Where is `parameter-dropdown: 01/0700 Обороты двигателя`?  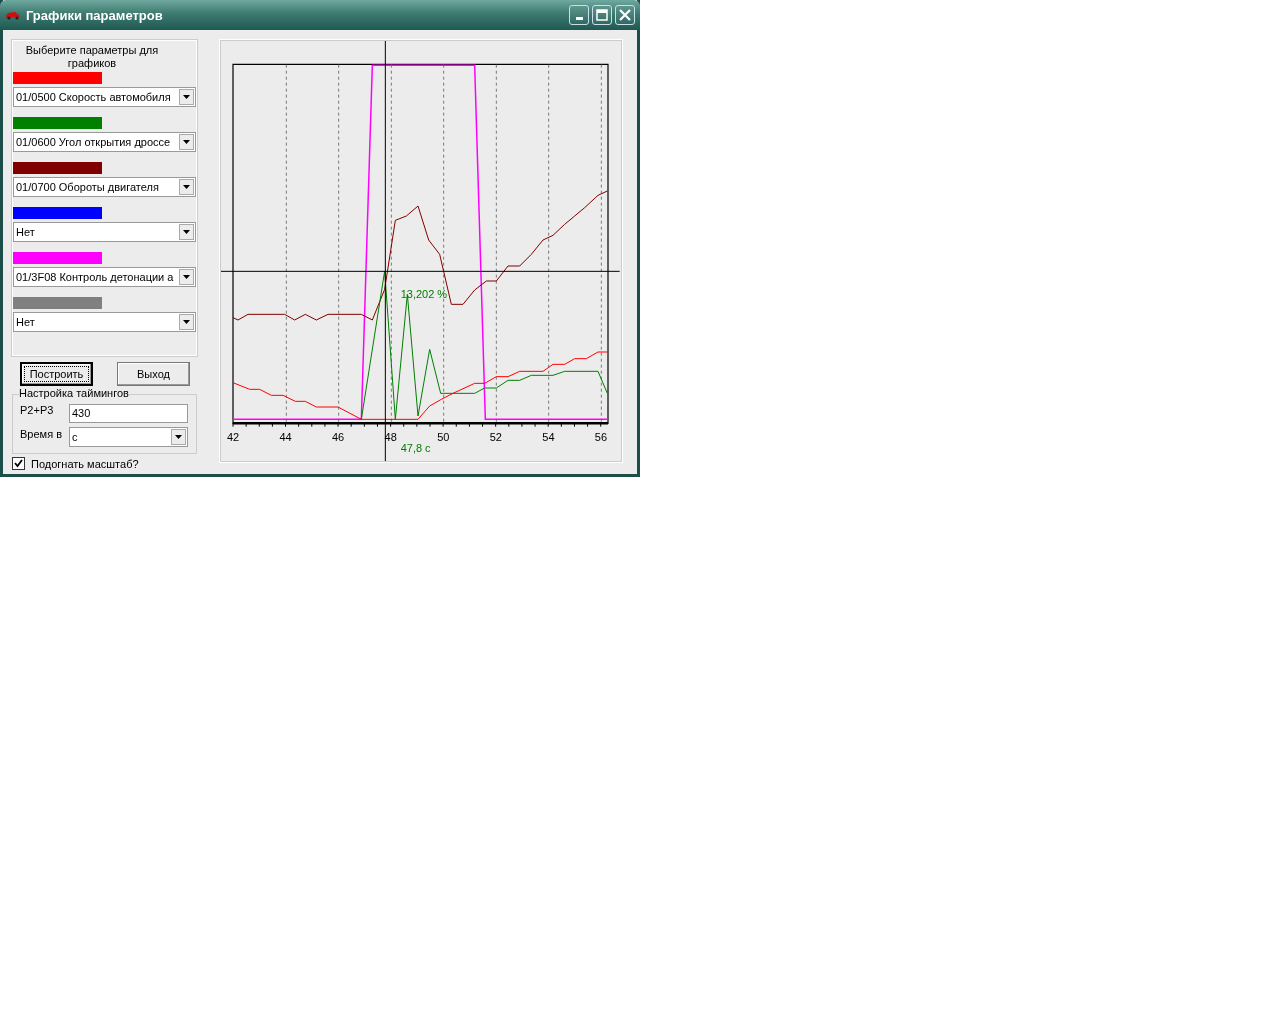 parameter-dropdown: 01/0700 Обороты двигателя is located at coordinates (104, 187).